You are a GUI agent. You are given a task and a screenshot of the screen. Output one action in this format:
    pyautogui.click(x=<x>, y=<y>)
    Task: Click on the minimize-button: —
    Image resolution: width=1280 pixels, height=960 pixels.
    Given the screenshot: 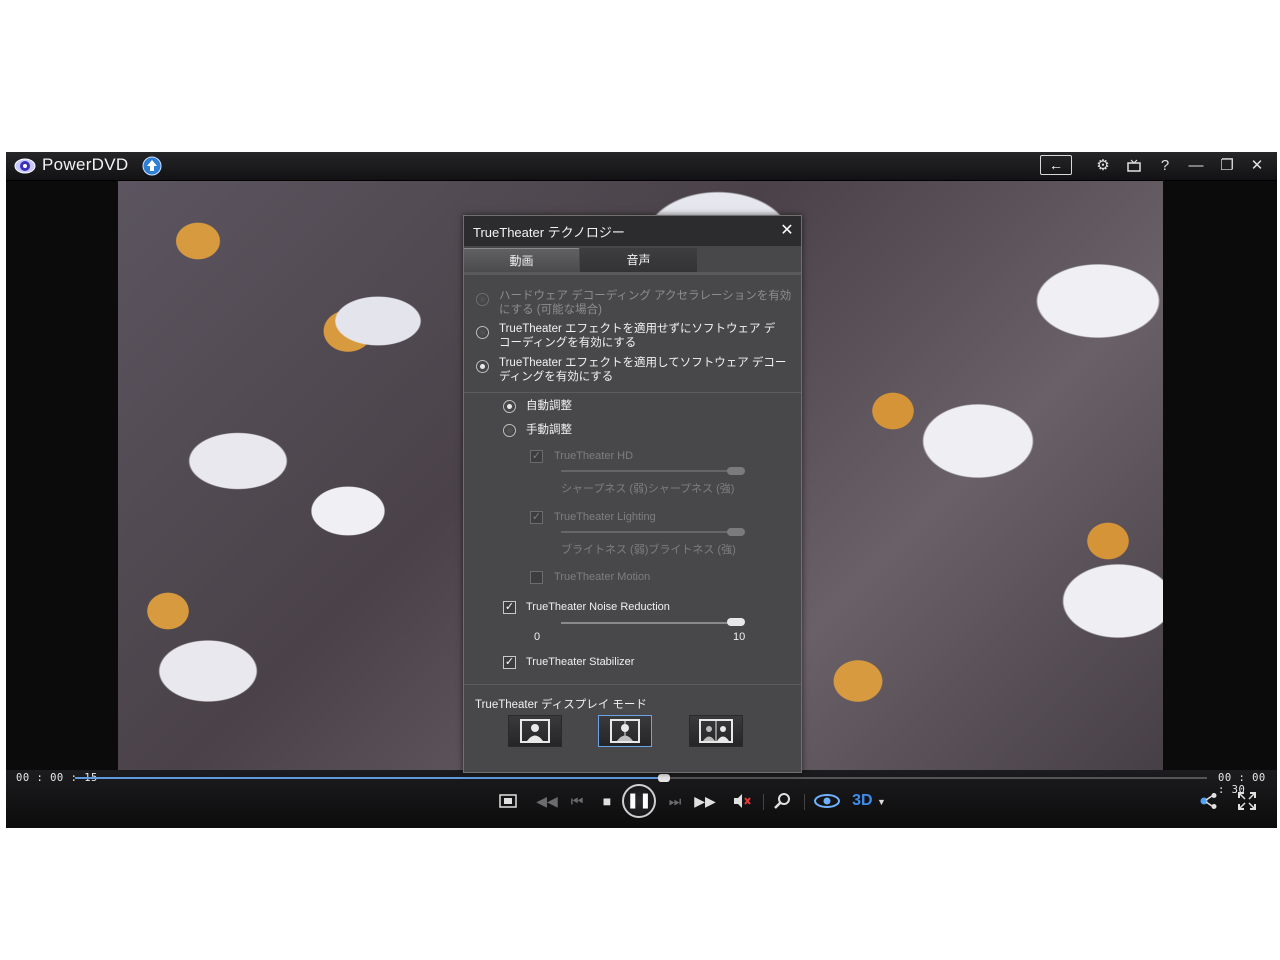 What is the action you would take?
    pyautogui.click(x=1196, y=166)
    